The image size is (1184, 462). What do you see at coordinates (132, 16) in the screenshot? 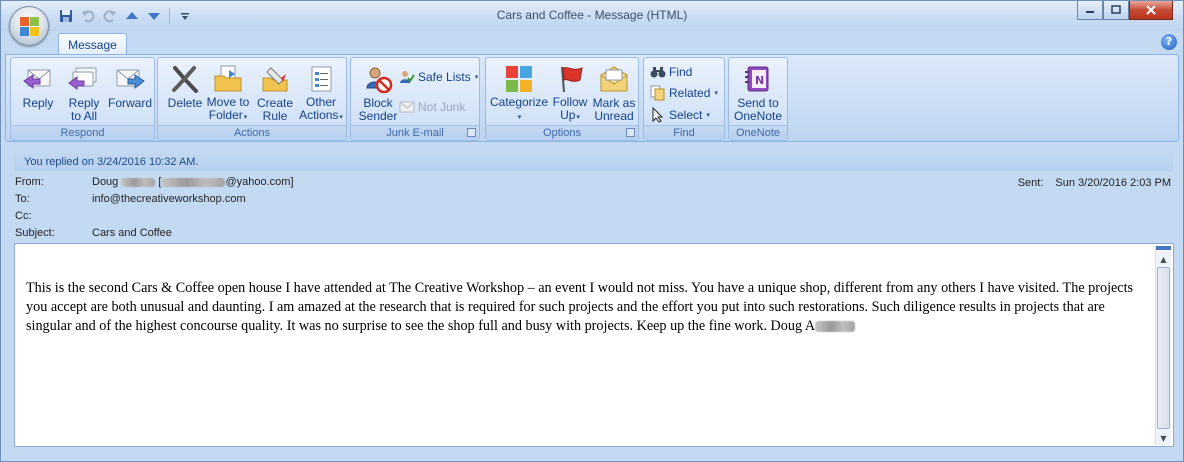
I see `previous-item-icon` at bounding box center [132, 16].